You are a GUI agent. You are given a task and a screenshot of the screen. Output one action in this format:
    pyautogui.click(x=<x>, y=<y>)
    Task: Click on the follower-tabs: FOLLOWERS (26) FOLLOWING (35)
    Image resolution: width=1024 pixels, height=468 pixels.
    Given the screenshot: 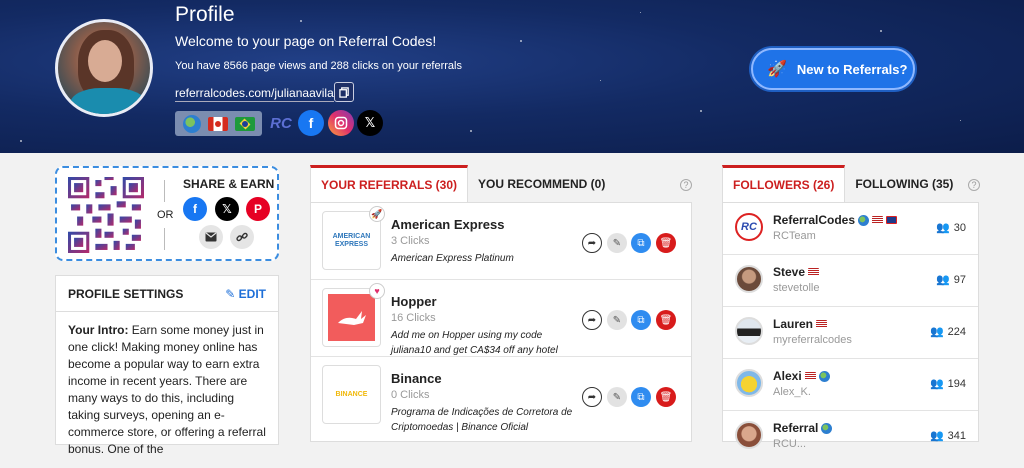 What is the action you would take?
    pyautogui.click(x=842, y=183)
    